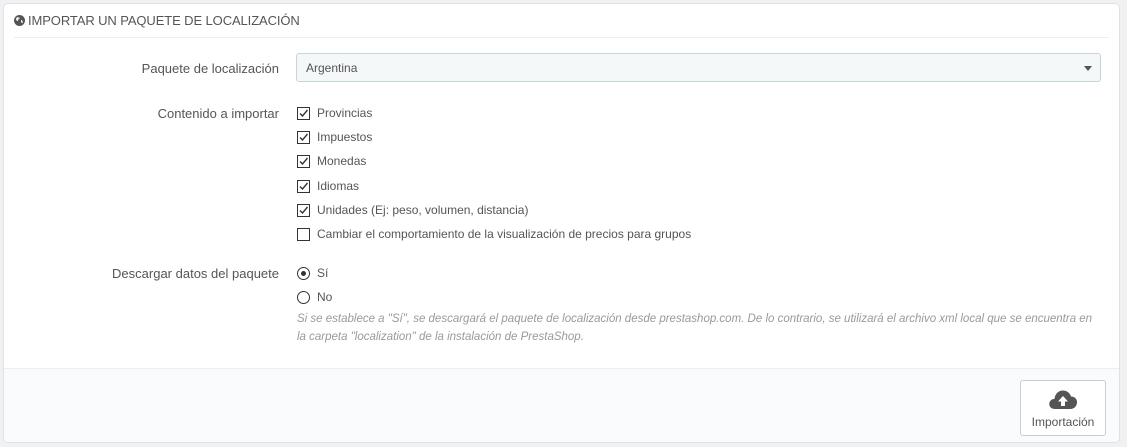  I want to click on checkbox-idiomas: Idiomas, so click(328, 186).